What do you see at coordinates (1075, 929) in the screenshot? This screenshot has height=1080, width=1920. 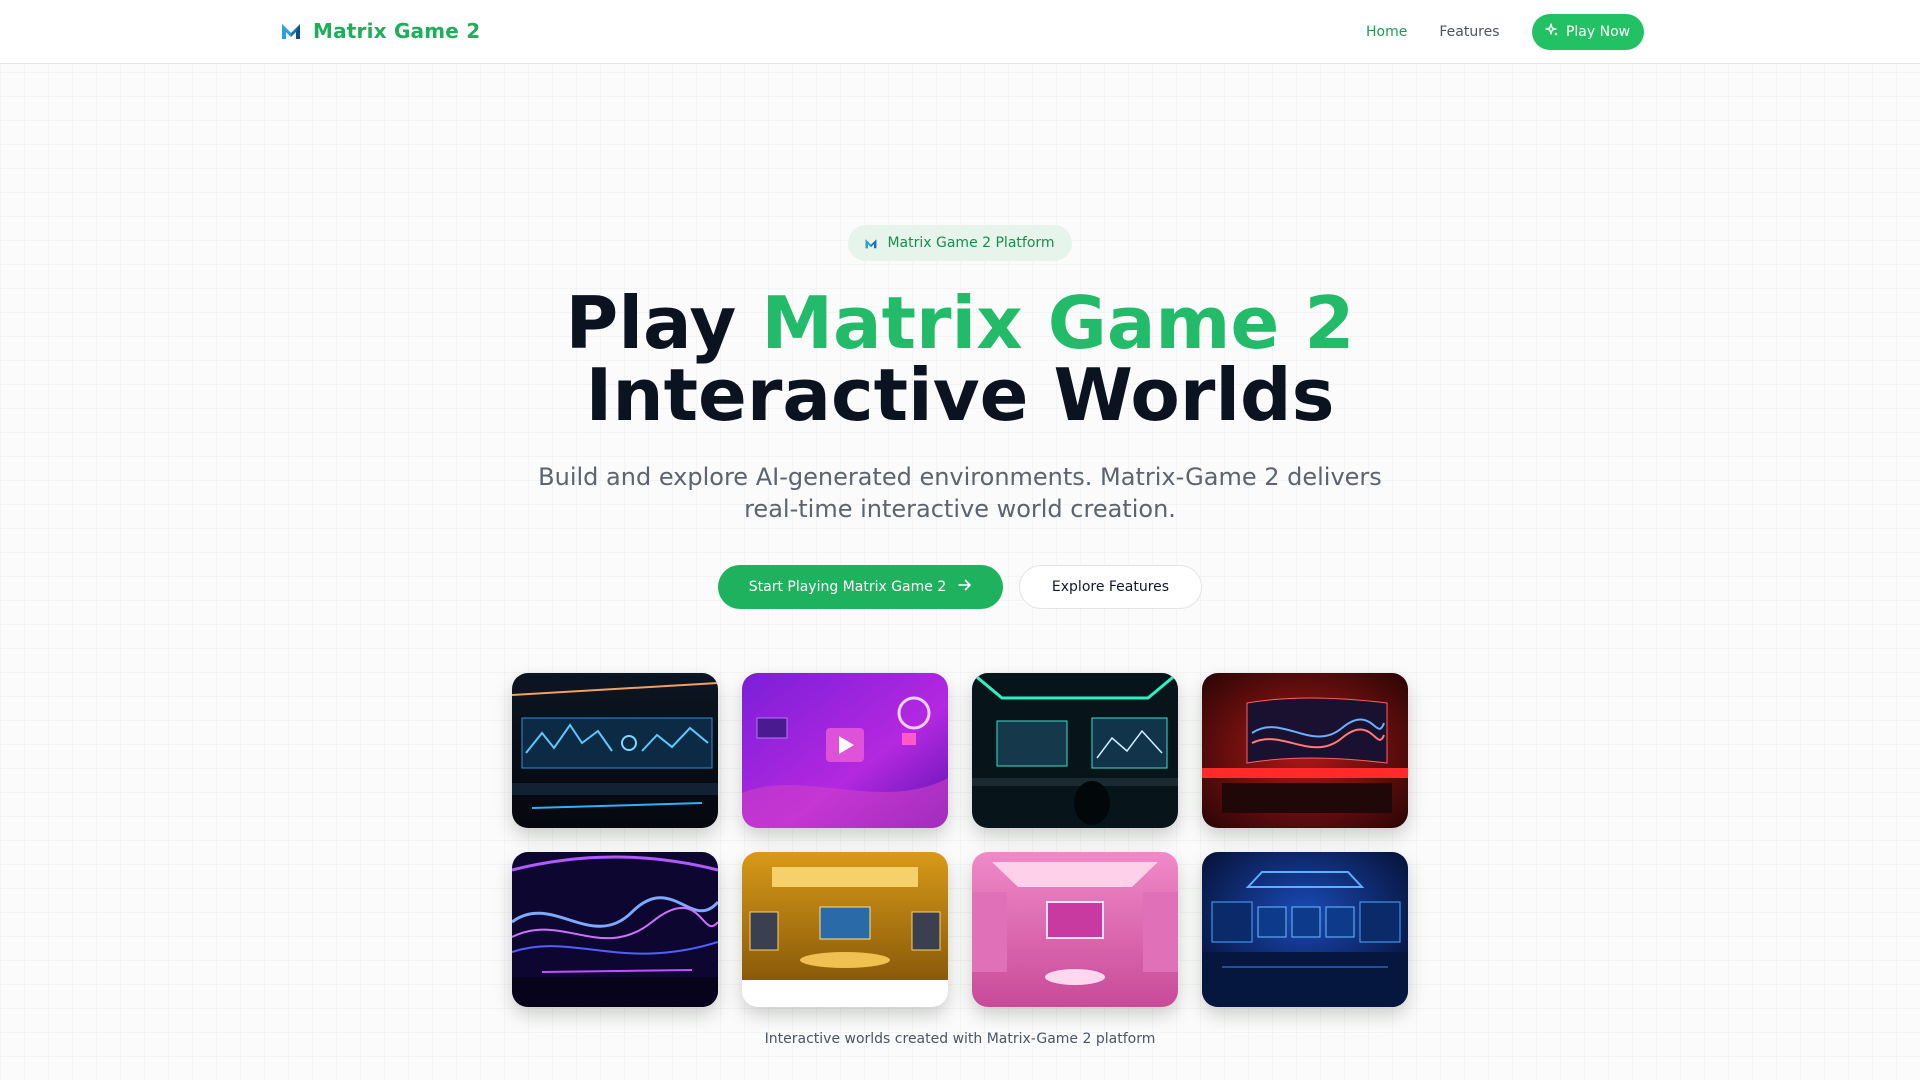 I see `gallery-image-pink-studio` at bounding box center [1075, 929].